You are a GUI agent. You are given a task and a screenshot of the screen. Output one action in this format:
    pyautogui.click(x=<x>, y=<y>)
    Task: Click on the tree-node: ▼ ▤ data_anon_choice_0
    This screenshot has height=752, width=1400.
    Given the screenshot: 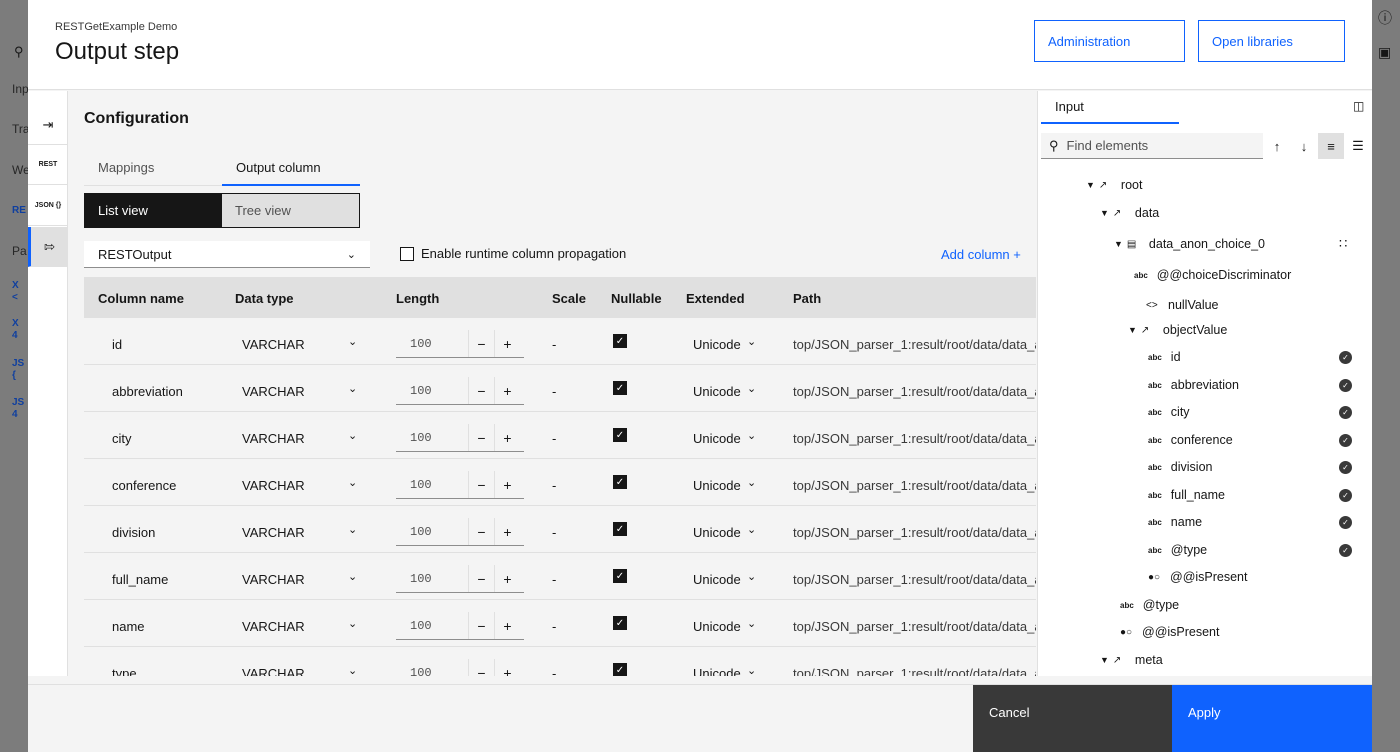 What is the action you would take?
    pyautogui.click(x=1189, y=244)
    